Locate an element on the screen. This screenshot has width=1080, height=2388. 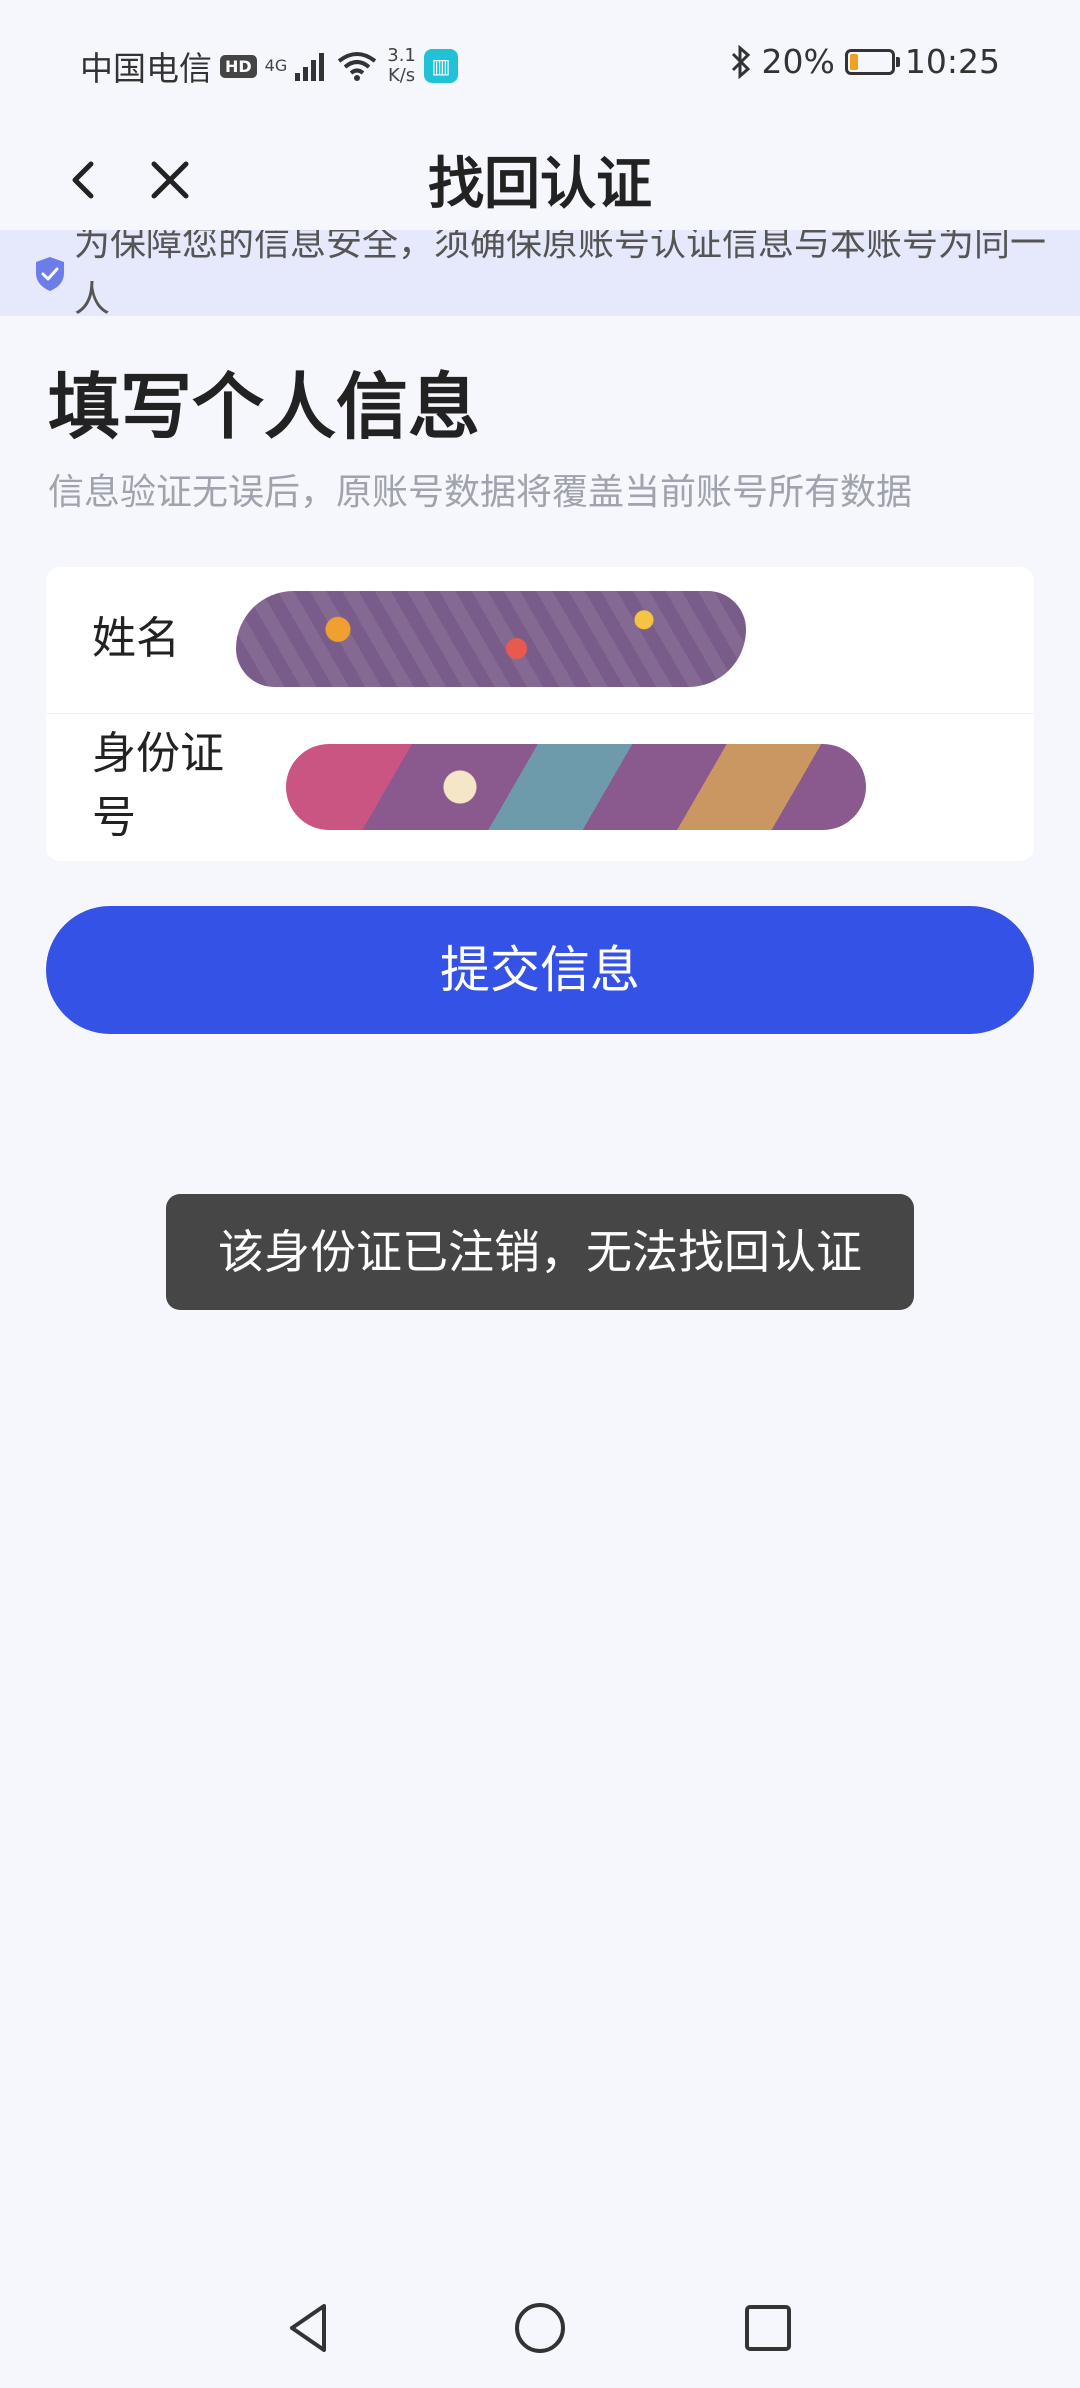
security-notice-banner: 为保障您的信息安全，须确保原账号认证信息与本账号为同一人 is located at coordinates (540, 273).